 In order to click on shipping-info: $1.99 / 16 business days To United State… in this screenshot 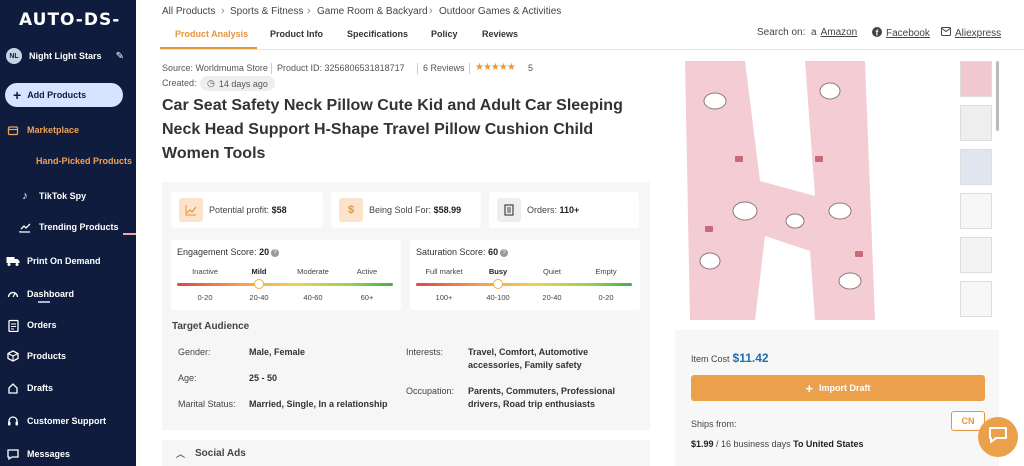, I will do `click(777, 444)`.